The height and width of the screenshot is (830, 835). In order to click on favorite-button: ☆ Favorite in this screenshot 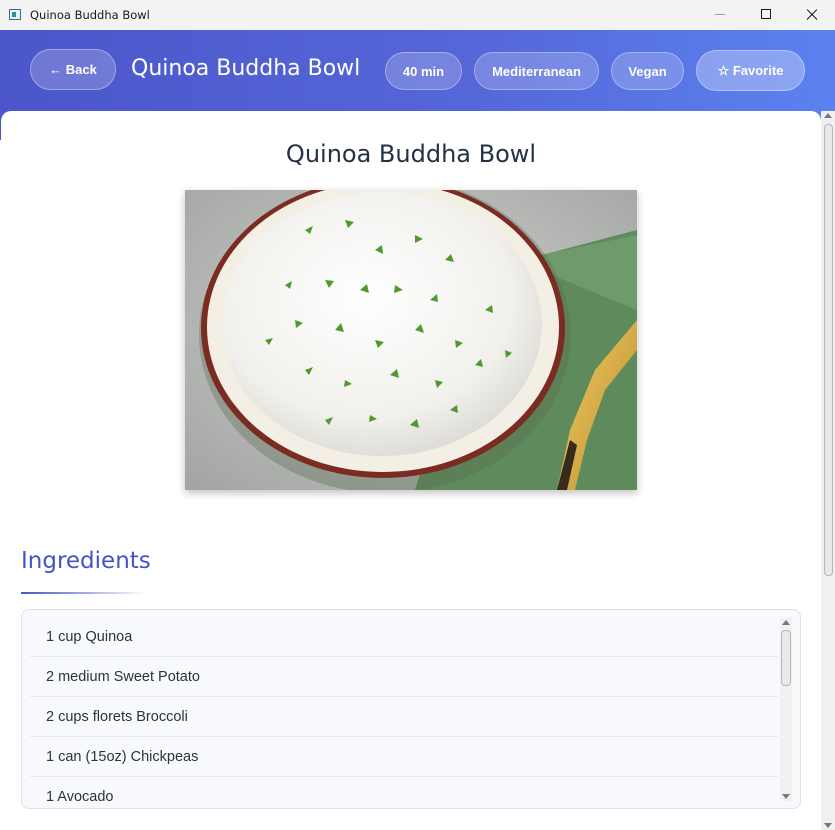, I will do `click(750, 70)`.